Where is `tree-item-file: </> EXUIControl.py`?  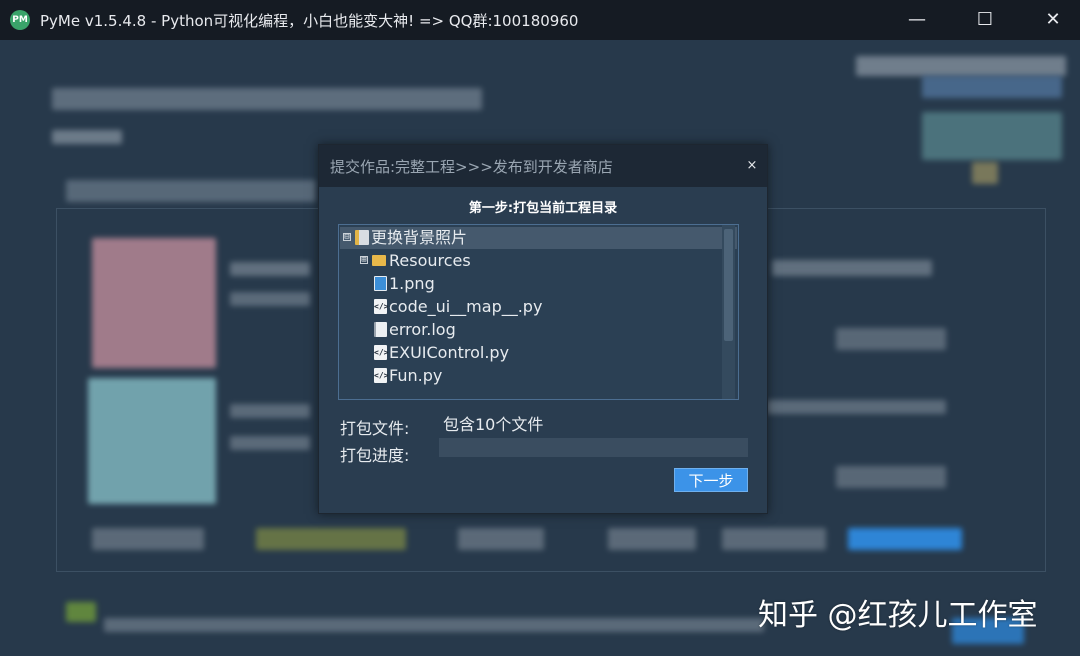 tree-item-file: </> EXUIControl.py is located at coordinates (537, 353).